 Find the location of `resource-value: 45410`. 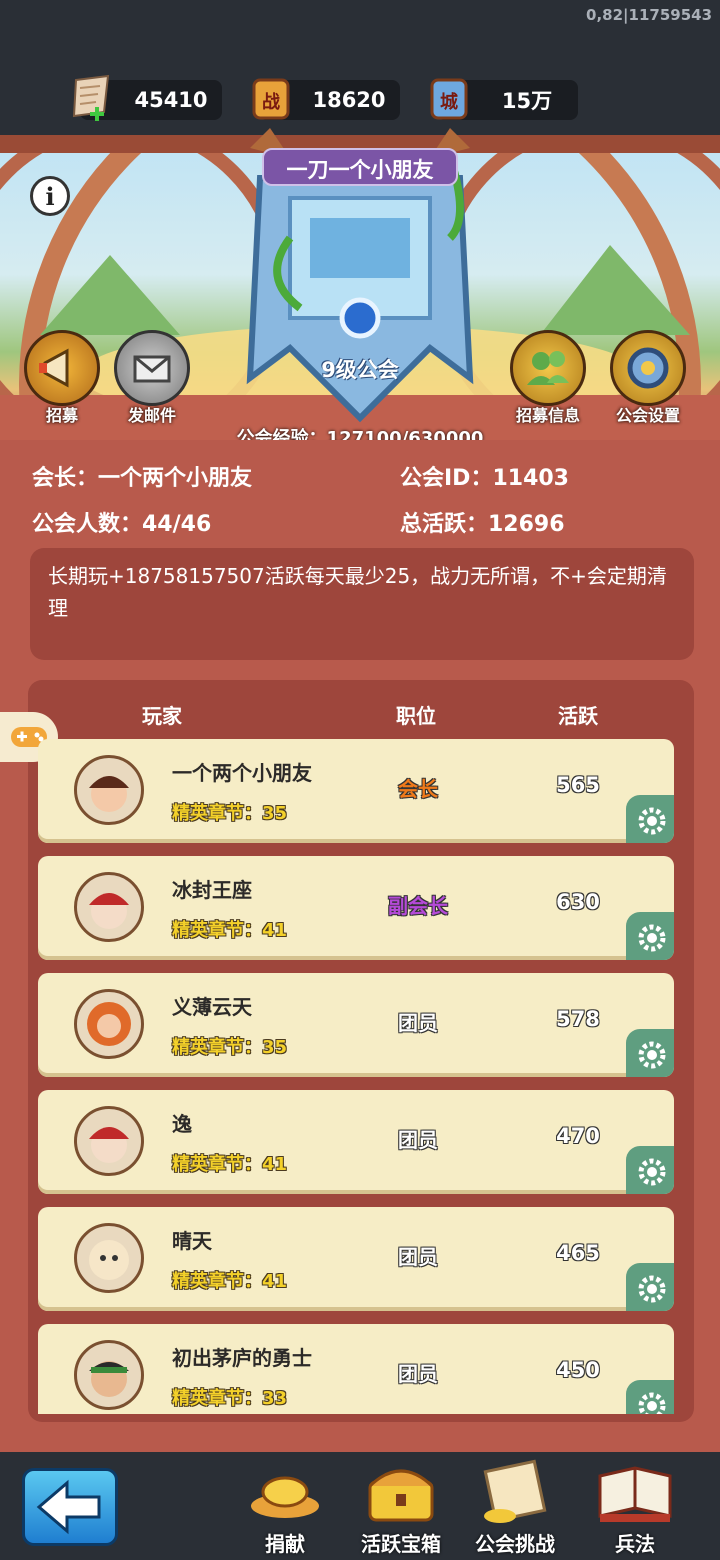

resource-value: 45410 is located at coordinates (171, 100).